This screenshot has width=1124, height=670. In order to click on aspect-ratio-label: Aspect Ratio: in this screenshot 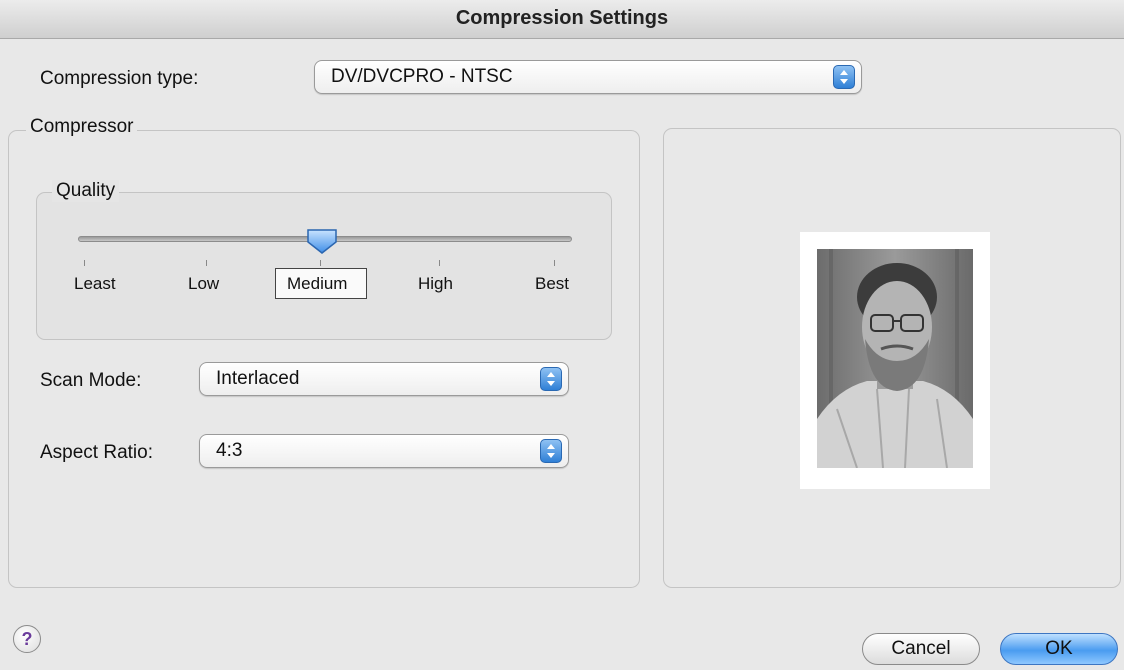, I will do `click(96, 452)`.